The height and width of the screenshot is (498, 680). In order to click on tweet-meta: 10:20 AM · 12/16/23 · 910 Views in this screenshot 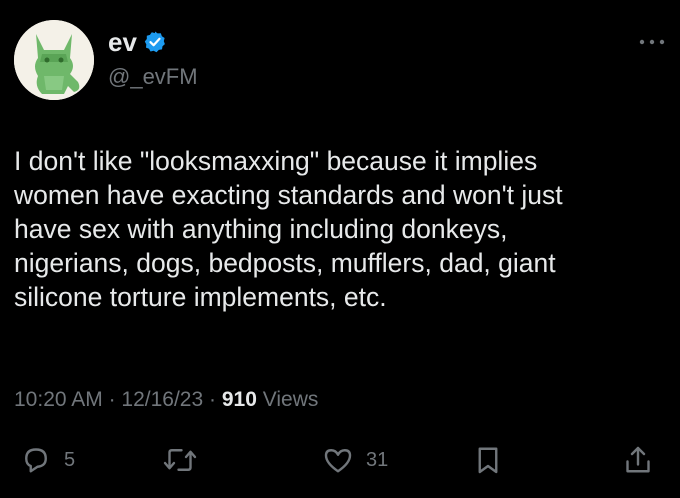, I will do `click(166, 400)`.